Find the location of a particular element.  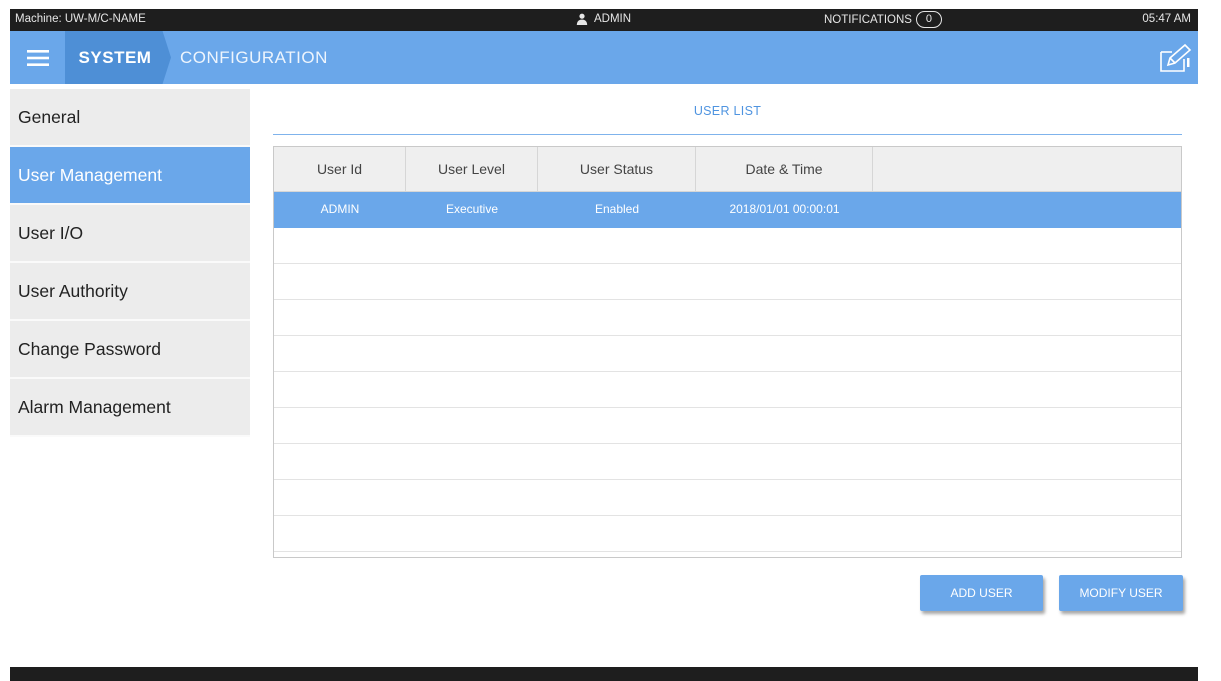

column-header-user-id: User Id is located at coordinates (340, 169).